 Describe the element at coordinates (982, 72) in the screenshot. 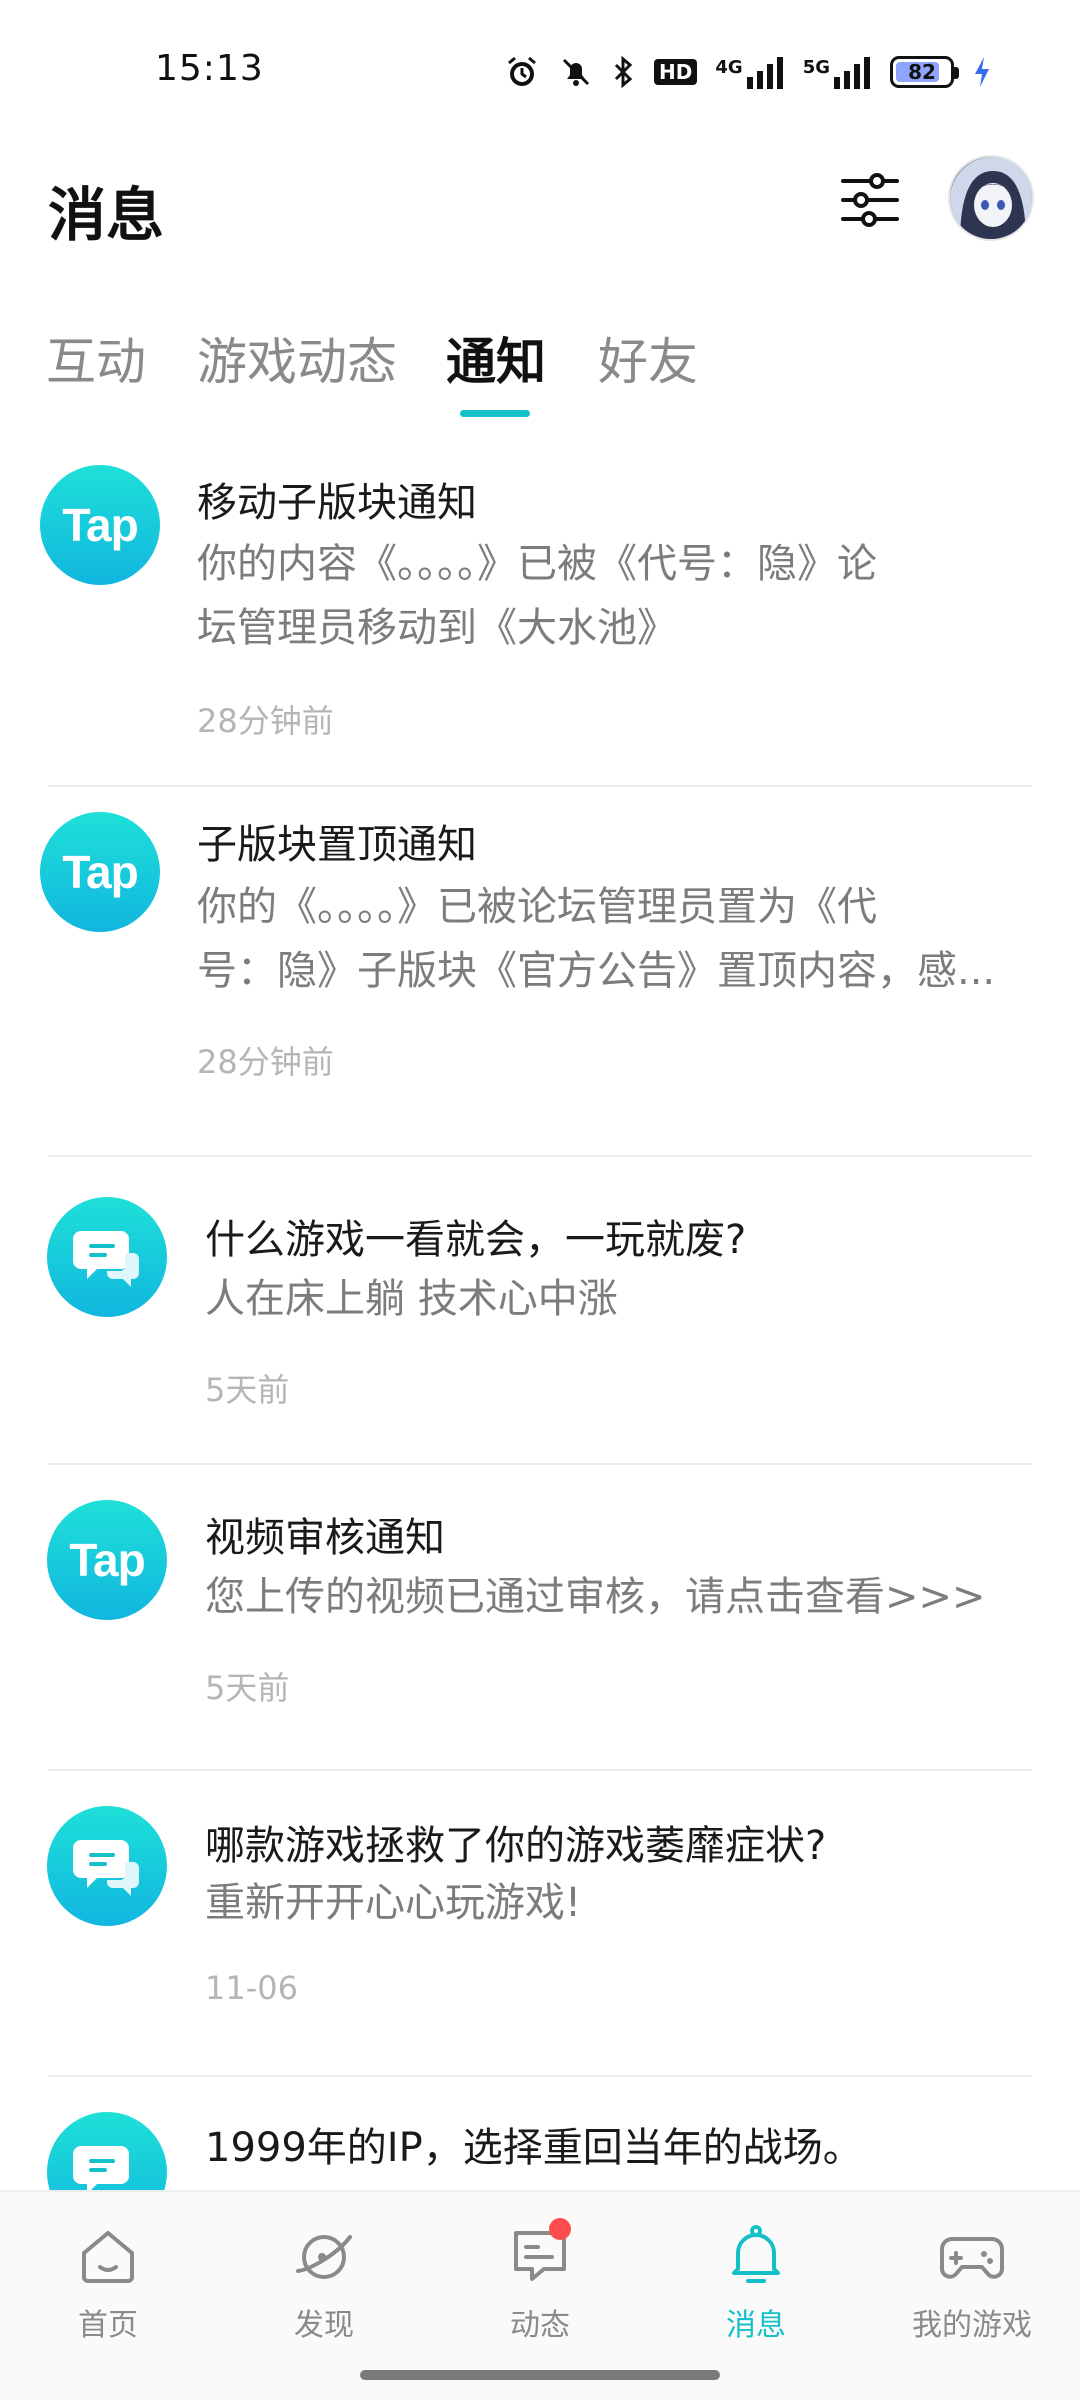

I see `charging-icon` at that location.